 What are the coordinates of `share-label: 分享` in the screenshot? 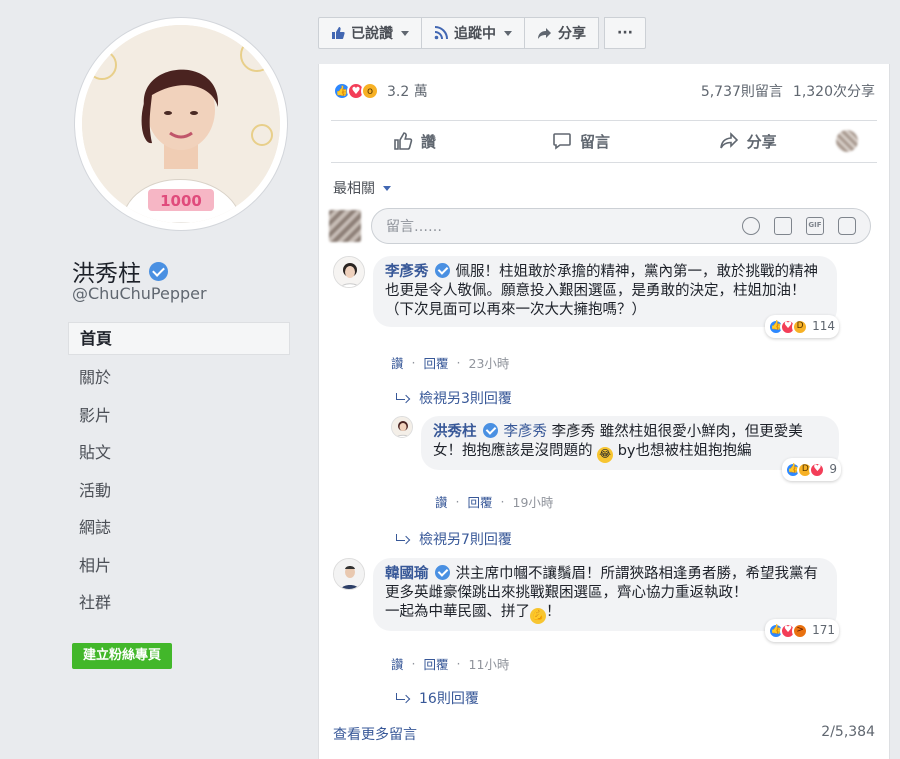 It's located at (761, 141).